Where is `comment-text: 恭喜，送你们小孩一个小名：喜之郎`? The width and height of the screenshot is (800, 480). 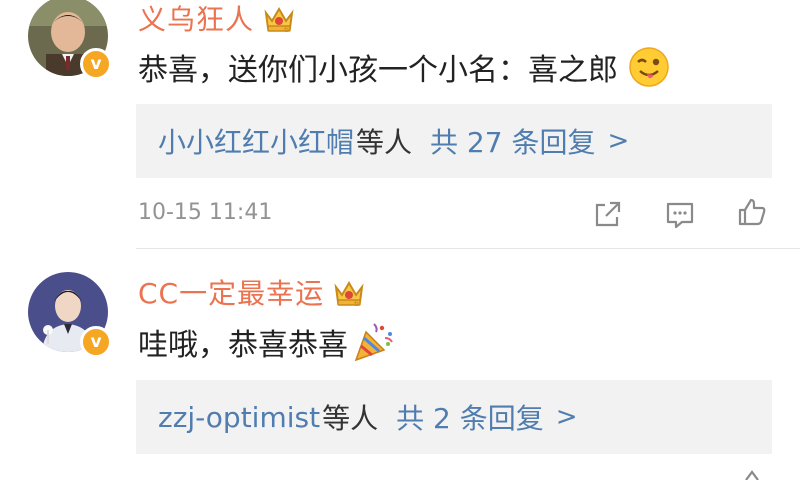 comment-text: 恭喜，送你们小孩一个小名：喜之郎 is located at coordinates (378, 70).